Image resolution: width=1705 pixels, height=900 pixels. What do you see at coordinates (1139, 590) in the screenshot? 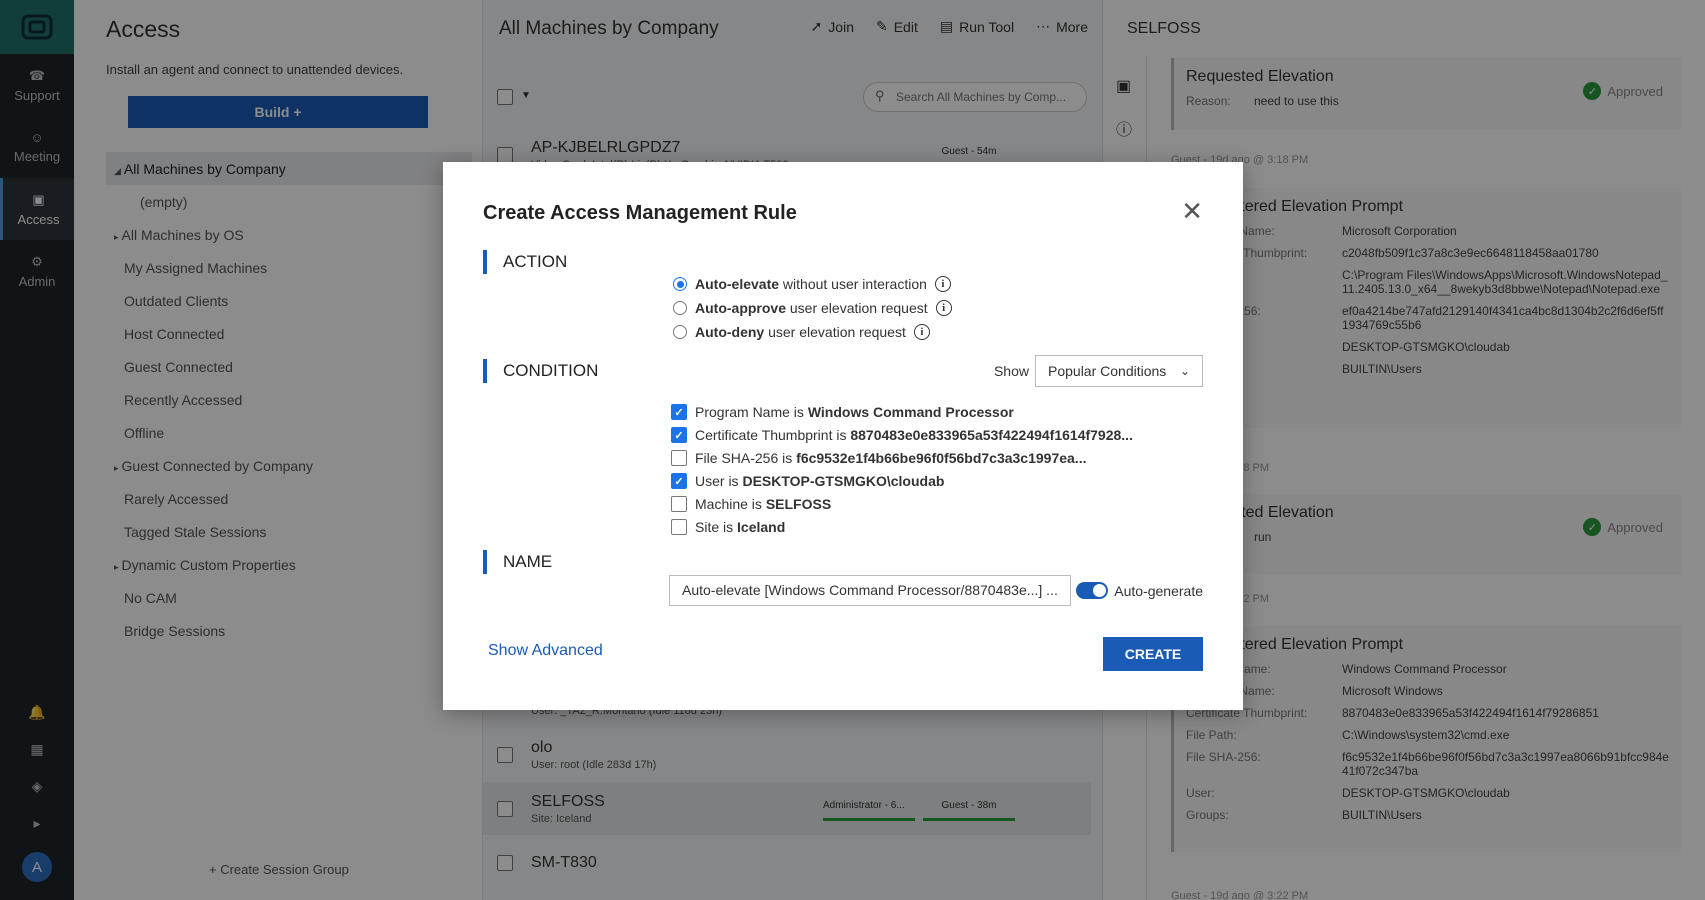
I see `auto-generate-control: Auto-generate` at bounding box center [1139, 590].